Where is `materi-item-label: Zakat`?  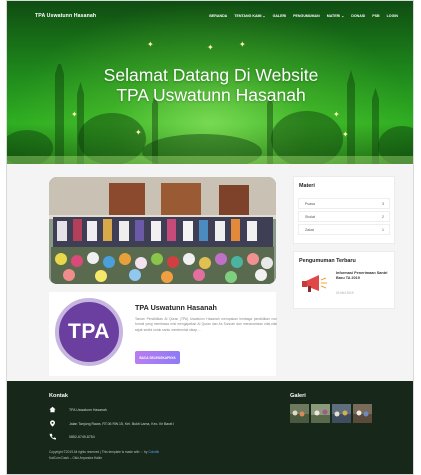
materi-item-label: Zakat is located at coordinates (309, 229).